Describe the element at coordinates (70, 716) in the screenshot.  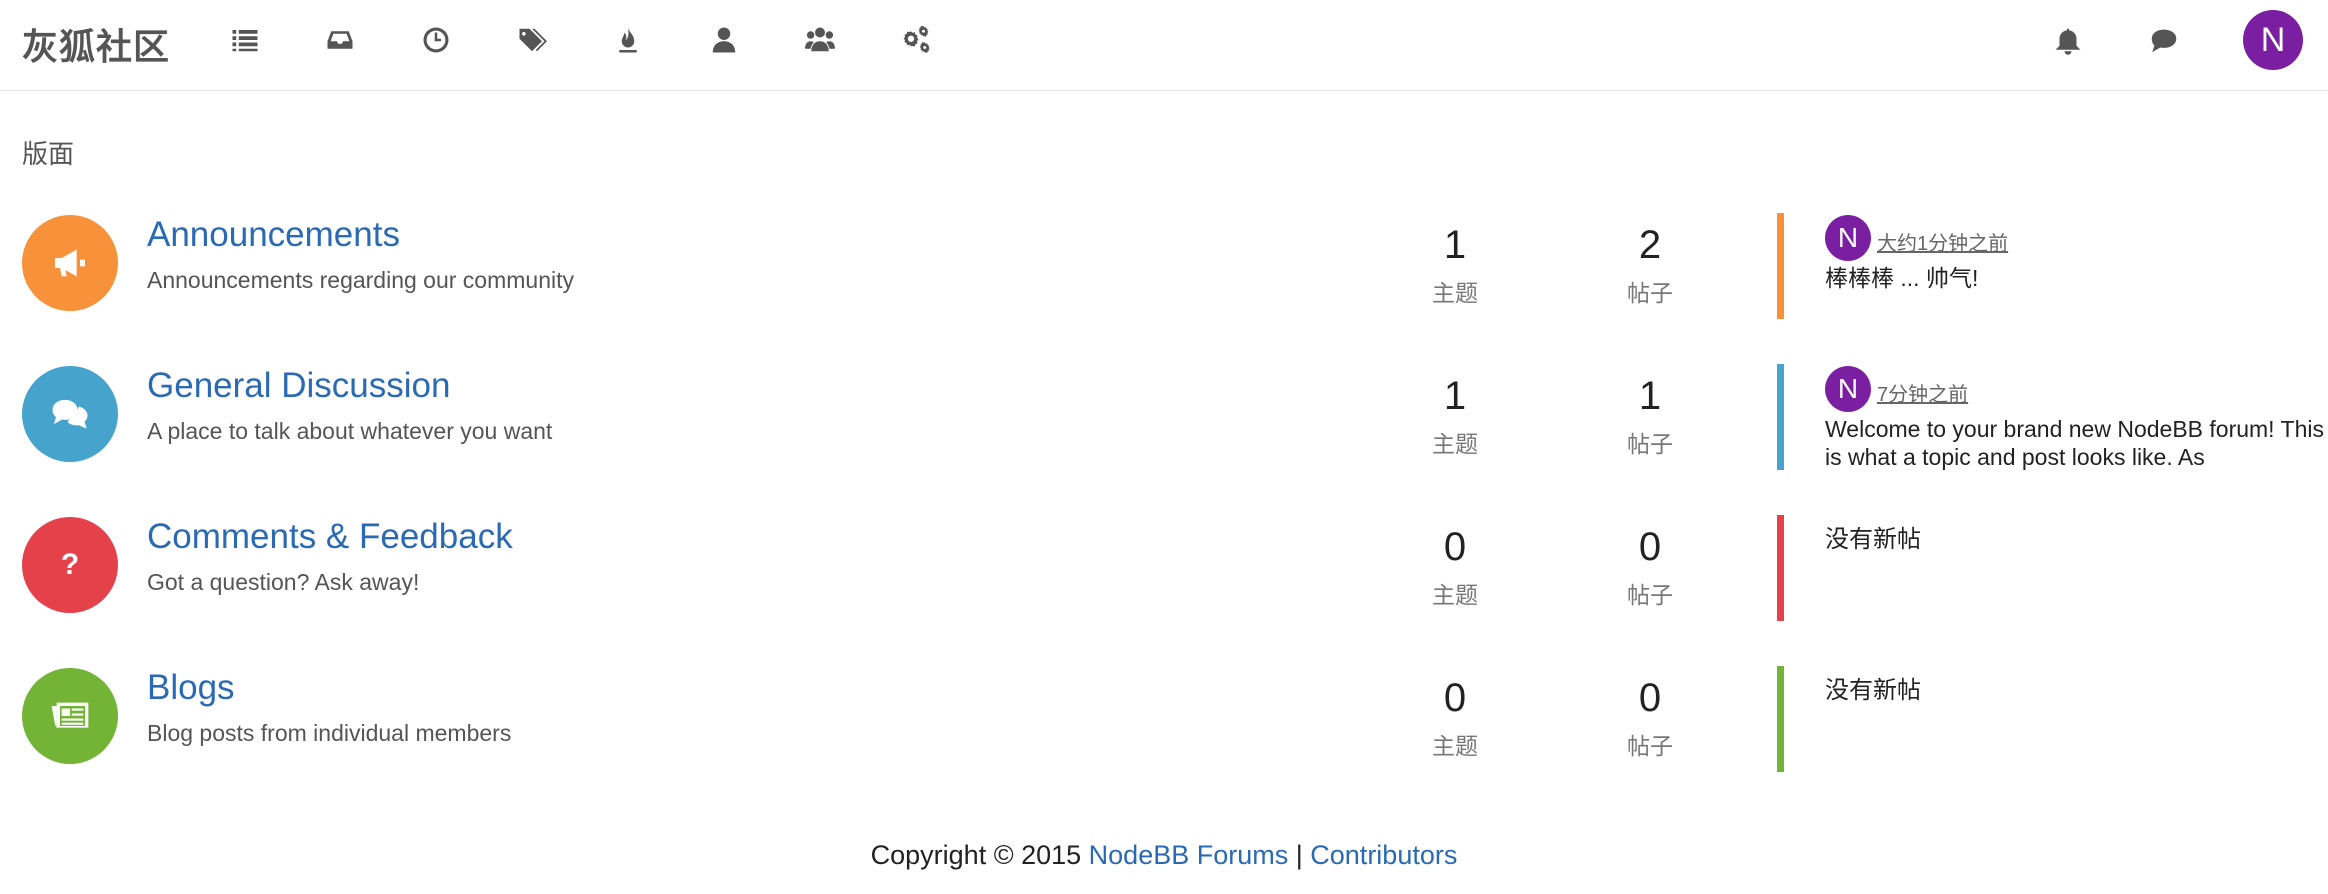
I see `newspaper-icon` at that location.